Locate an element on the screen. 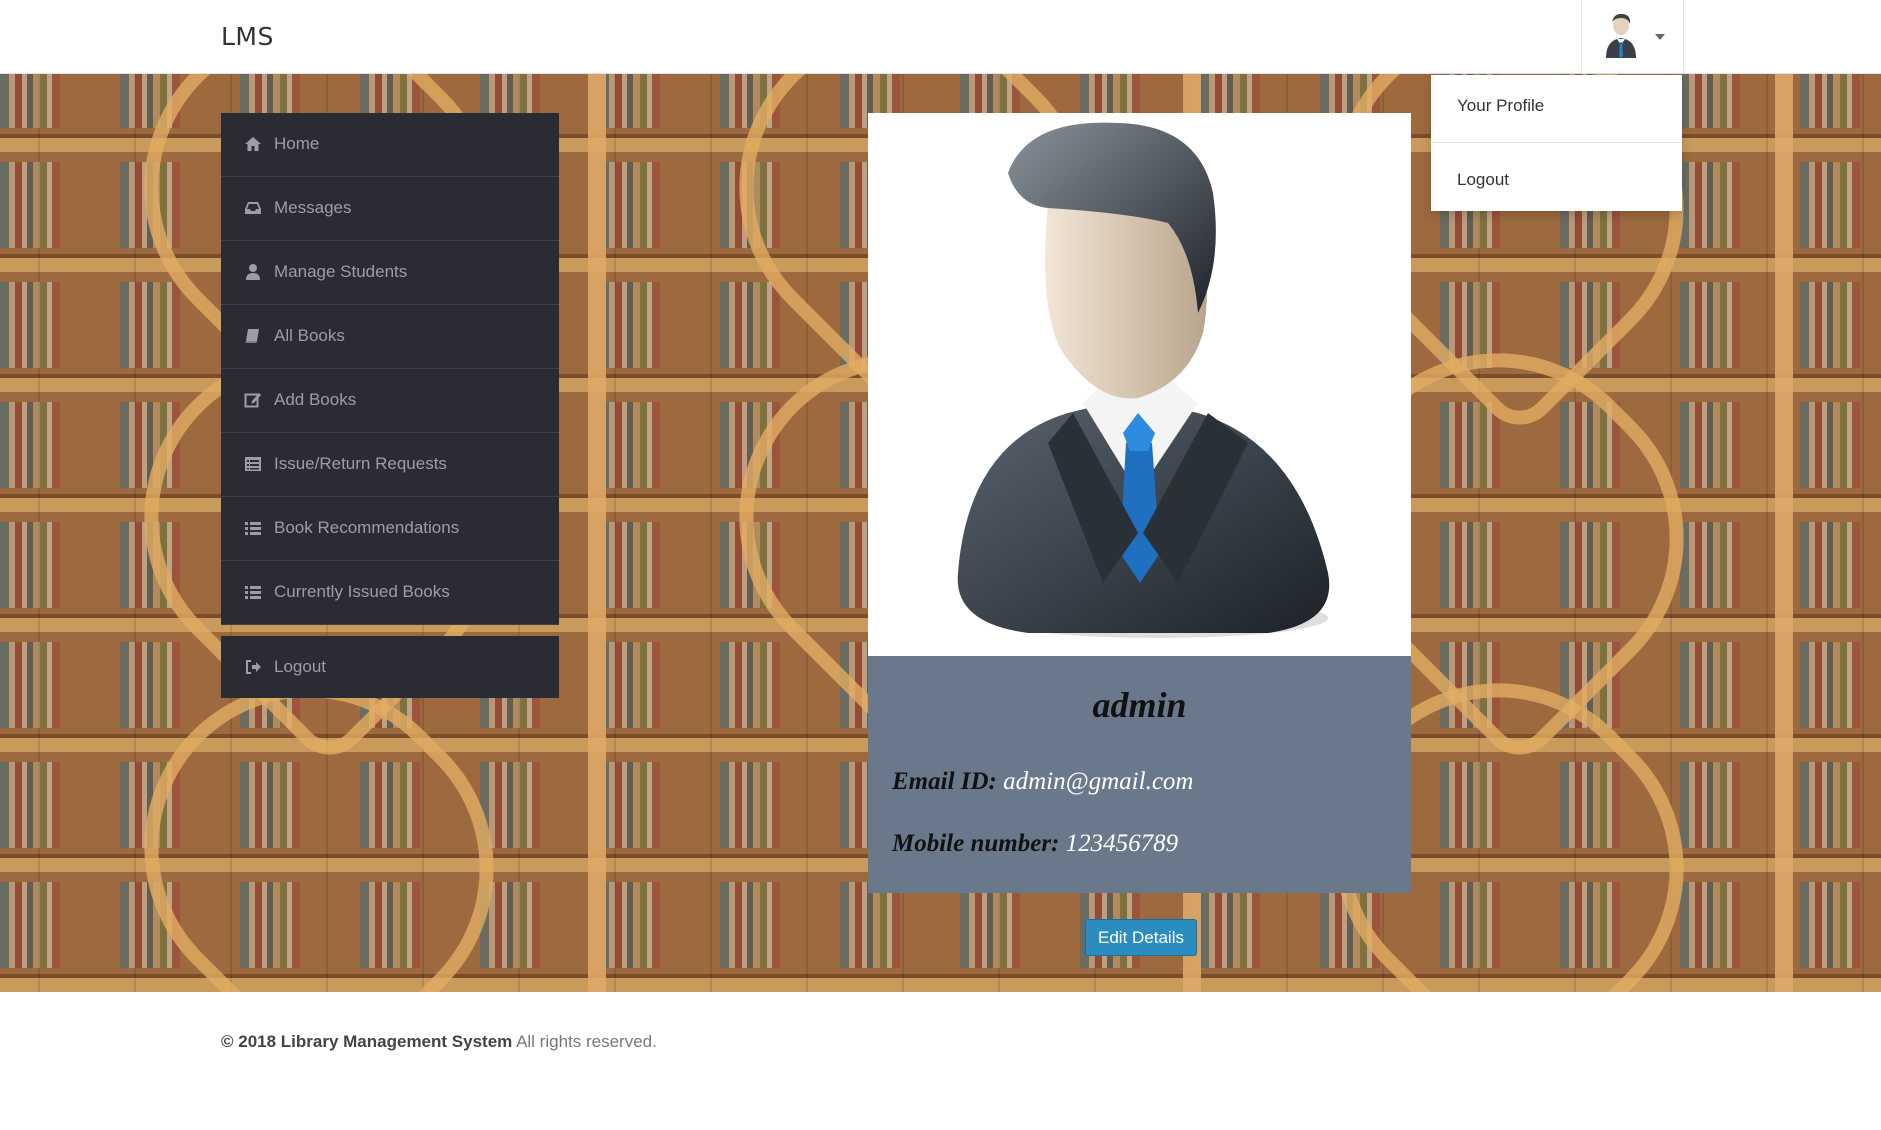 Image resolution: width=1881 pixels, height=1130 pixels. sidebar-item-label: All Books is located at coordinates (309, 335).